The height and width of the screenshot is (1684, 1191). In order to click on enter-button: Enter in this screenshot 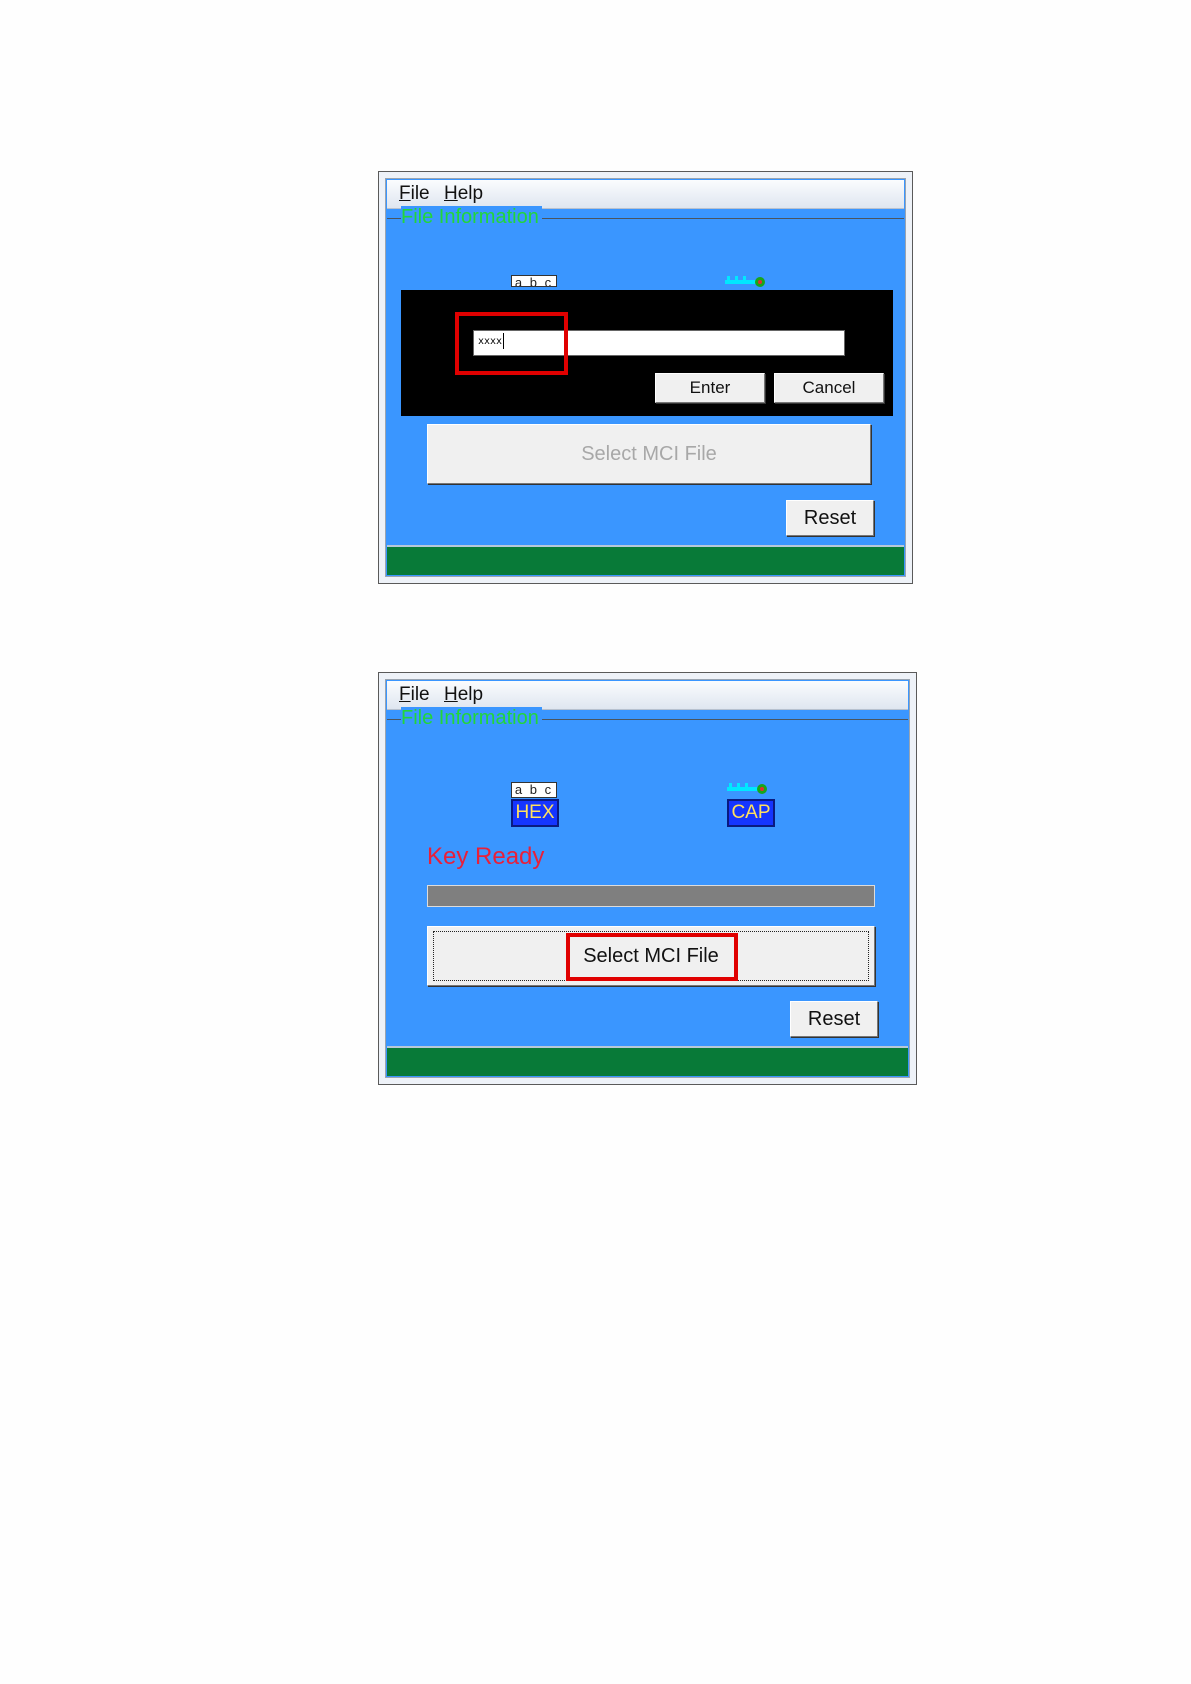, I will do `click(710, 388)`.